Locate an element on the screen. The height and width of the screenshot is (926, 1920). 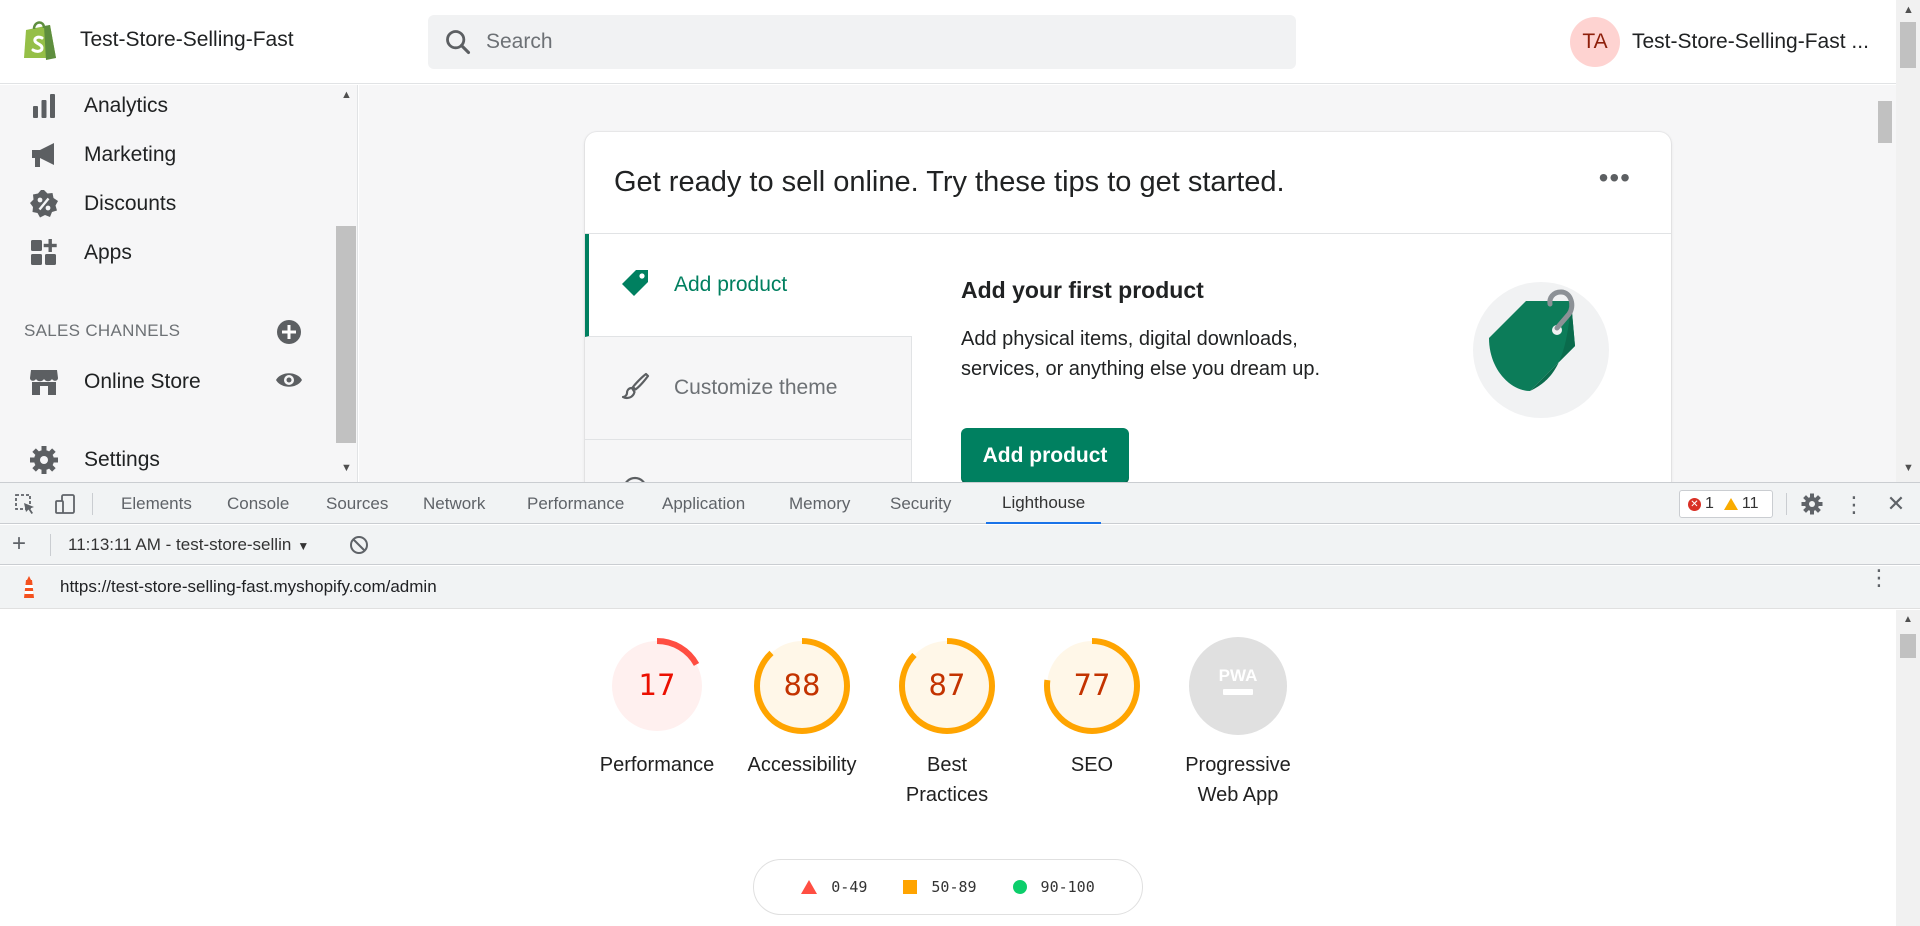
discount-icon is located at coordinates (44, 204).